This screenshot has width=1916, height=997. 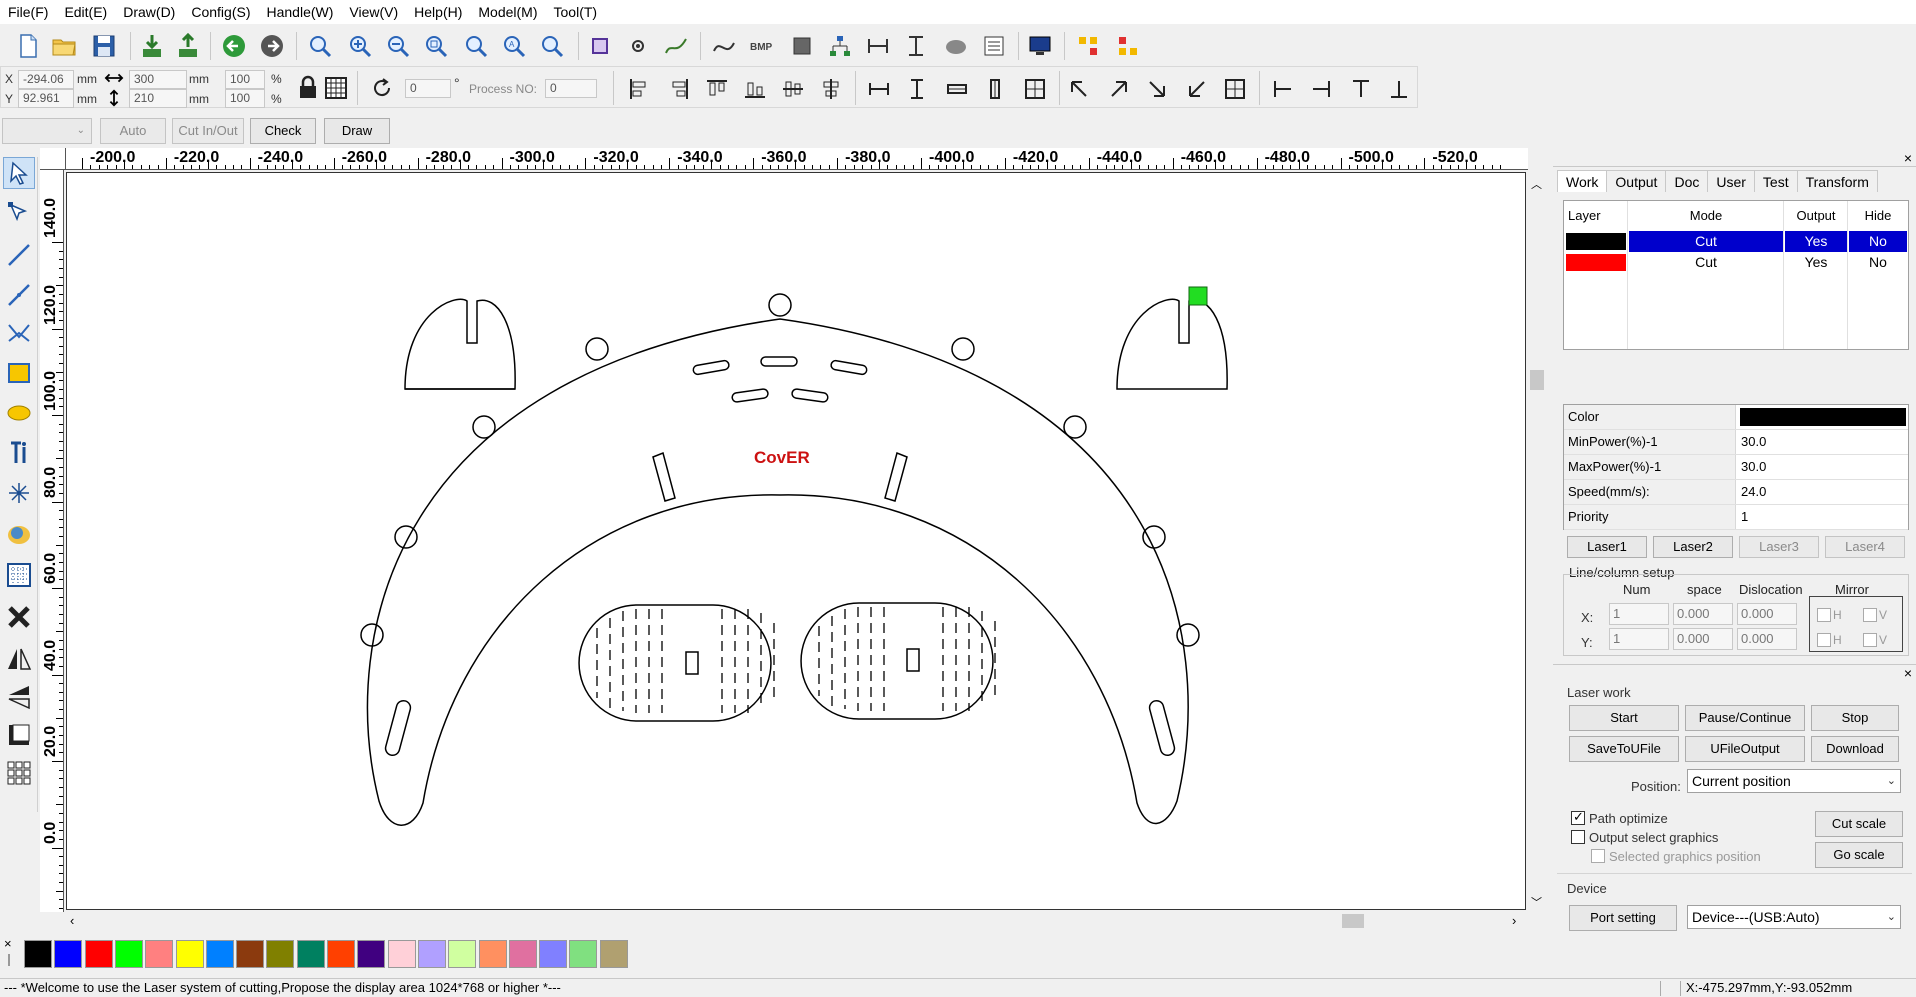 I want to click on array-button, so click(x=956, y=46).